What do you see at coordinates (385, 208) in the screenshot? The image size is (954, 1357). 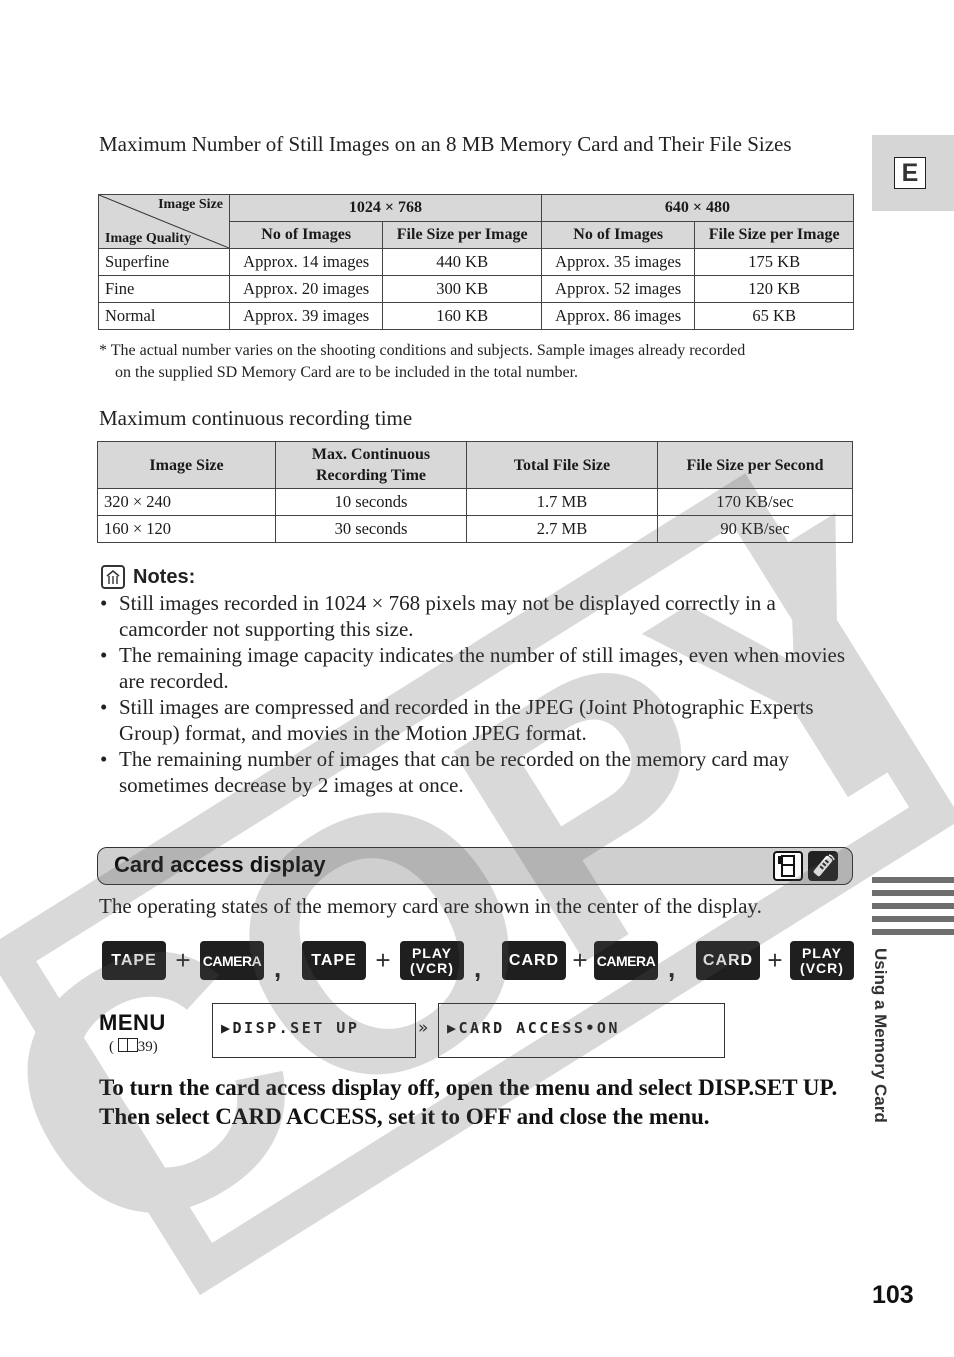 I see `size-header: 1024 × 768` at bounding box center [385, 208].